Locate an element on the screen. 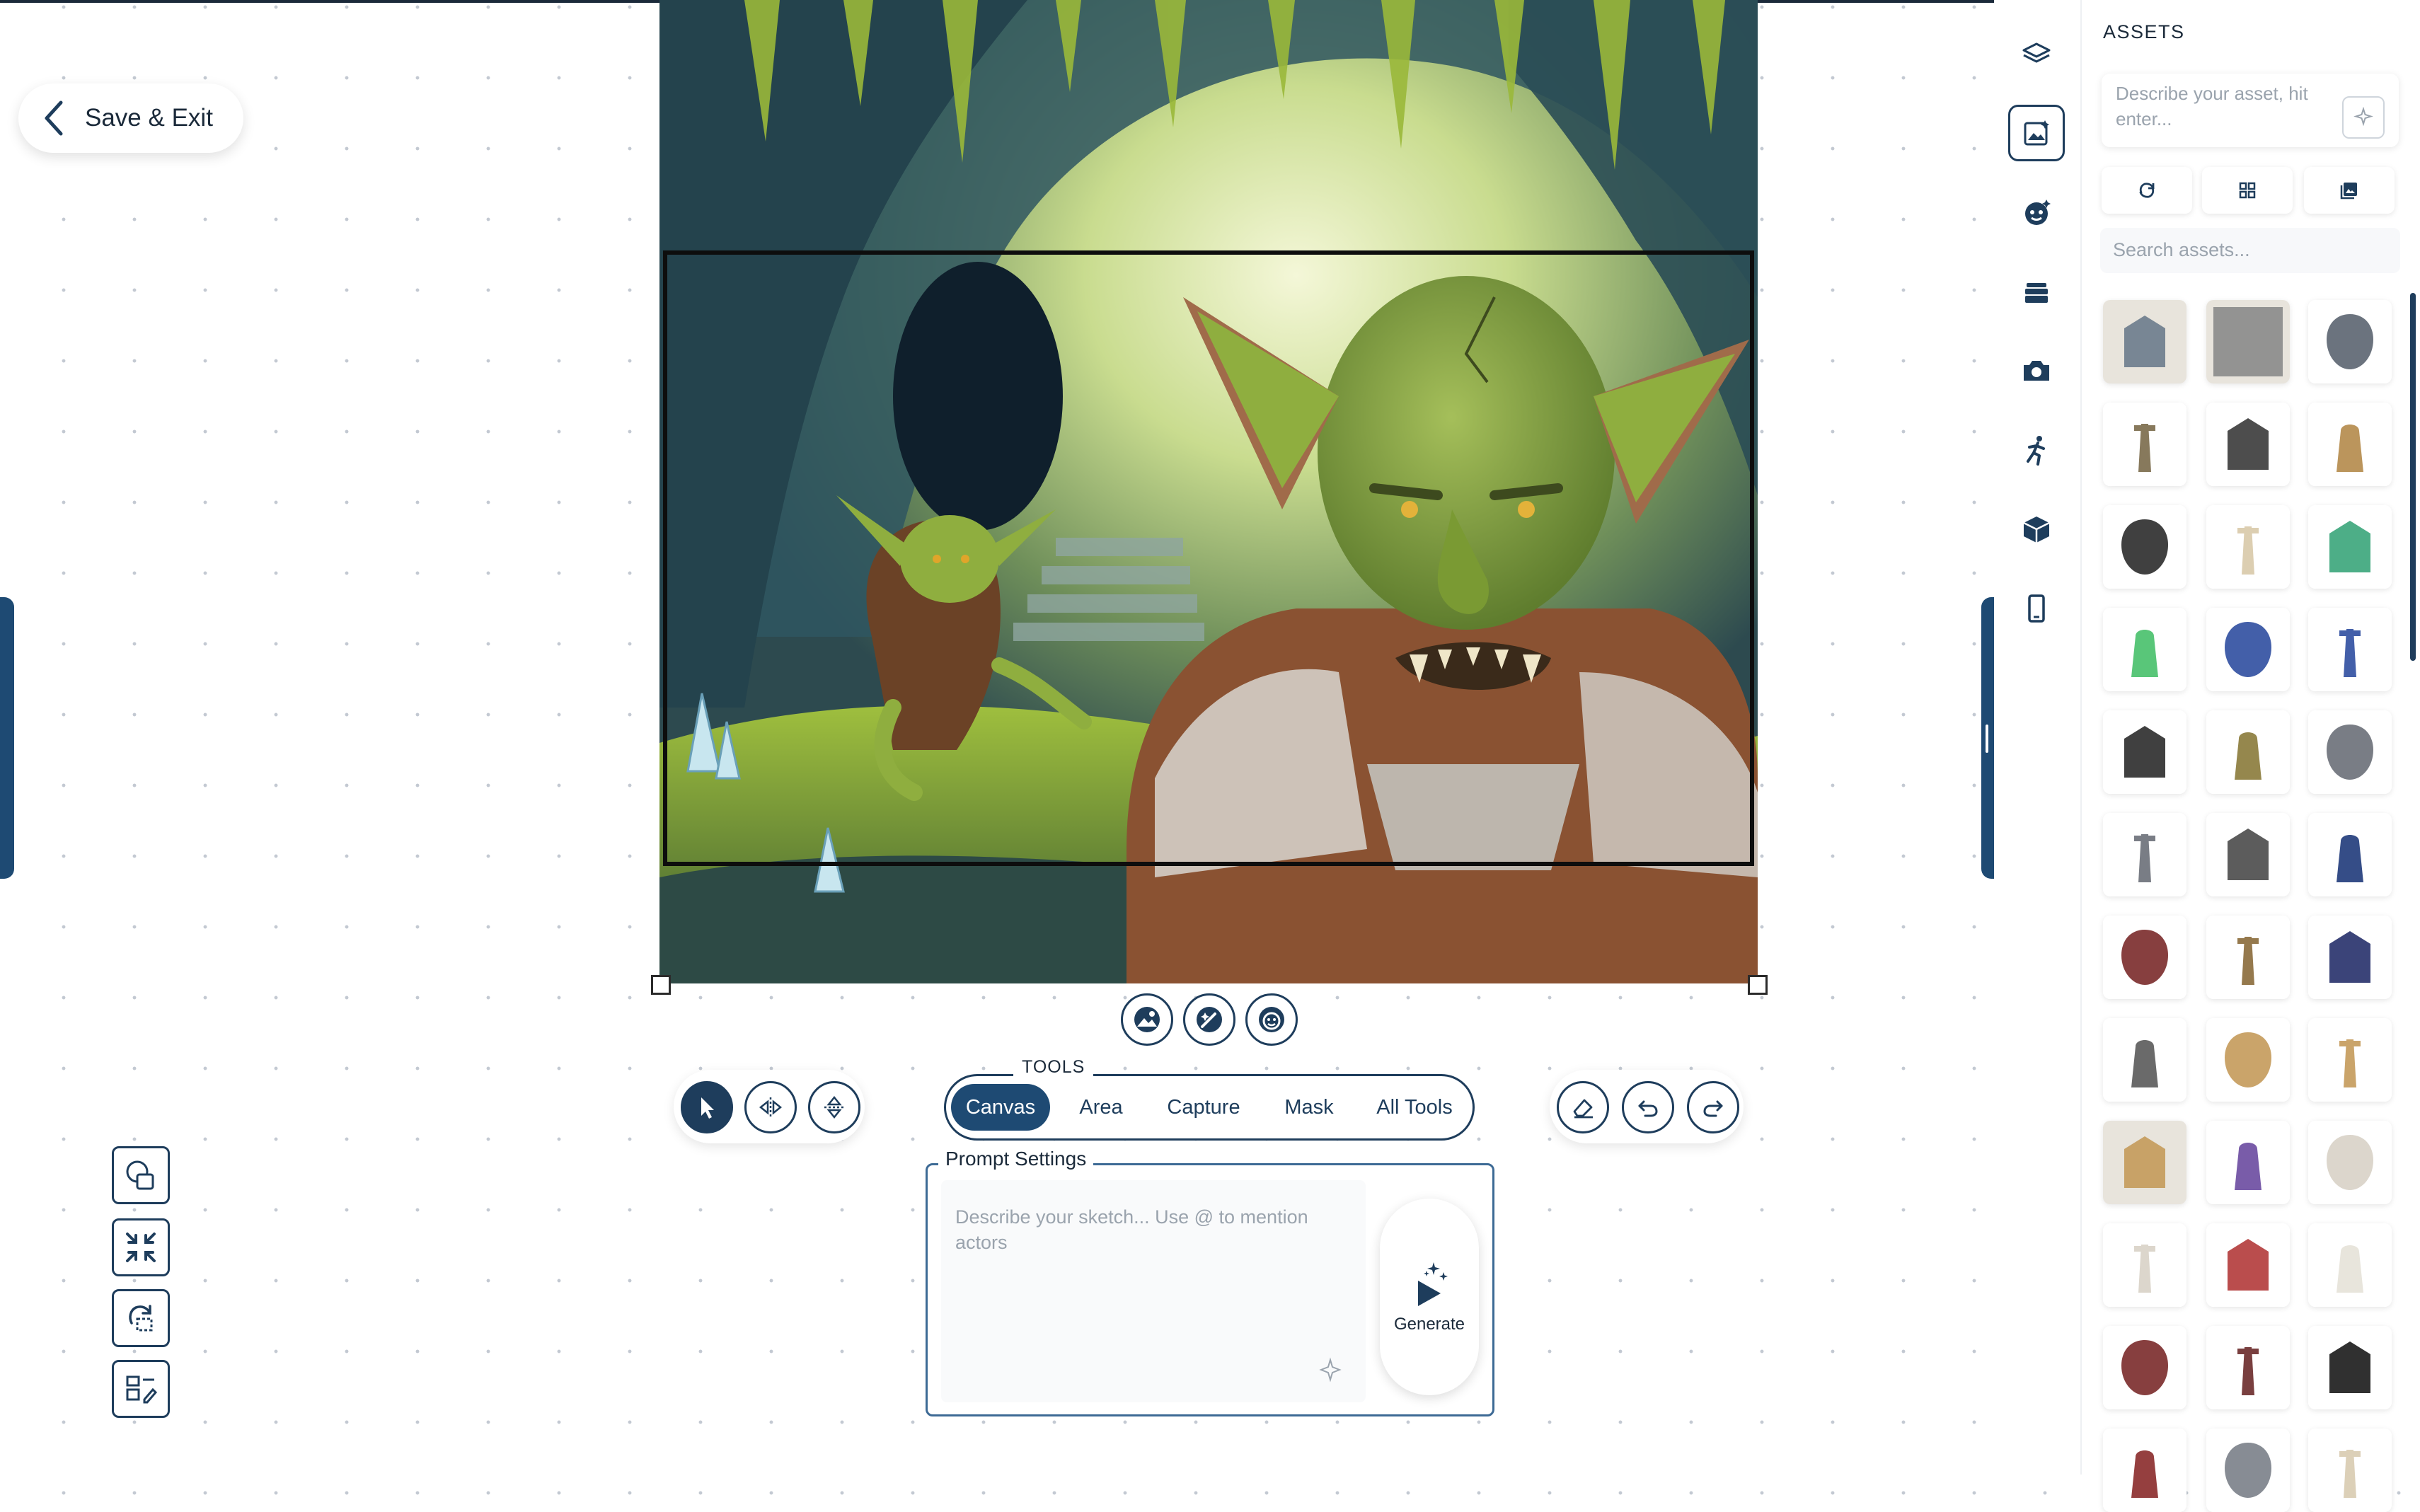 This screenshot has height=1512, width=2420. lifedev-badge-asset is located at coordinates (2248, 649).